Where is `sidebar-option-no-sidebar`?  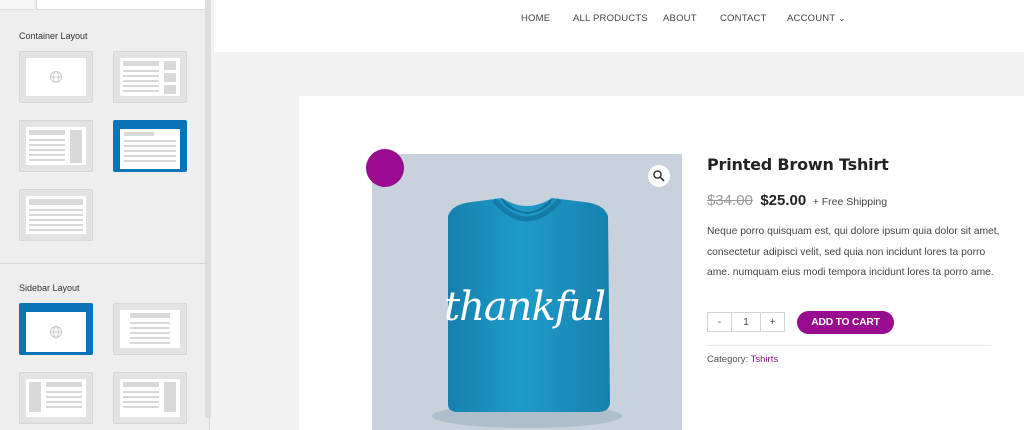 sidebar-option-no-sidebar is located at coordinates (150, 329).